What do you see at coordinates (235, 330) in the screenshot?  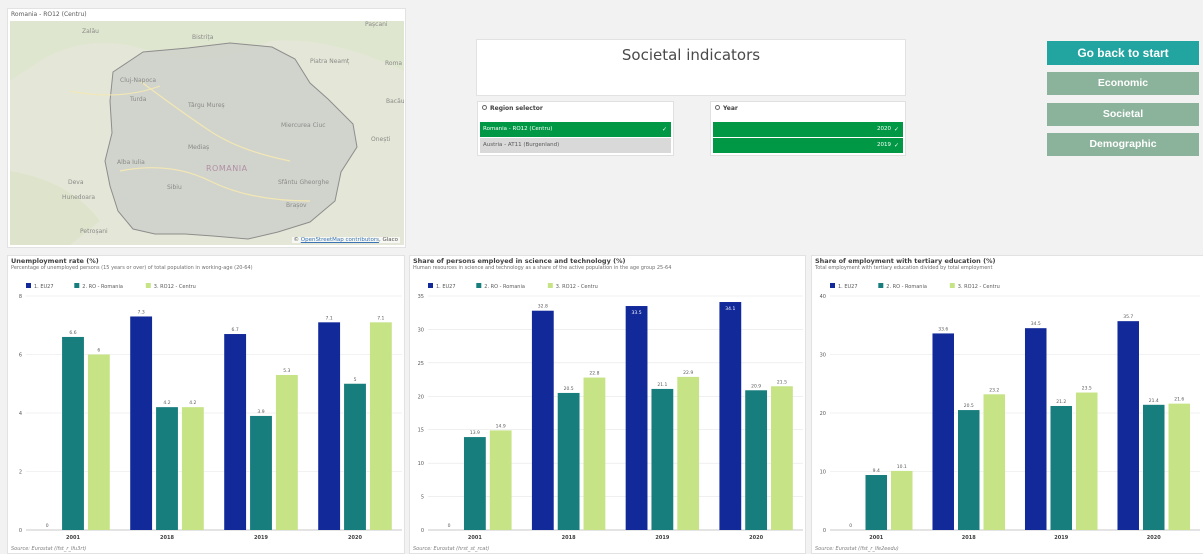 I see `data-label: 6.7` at bounding box center [235, 330].